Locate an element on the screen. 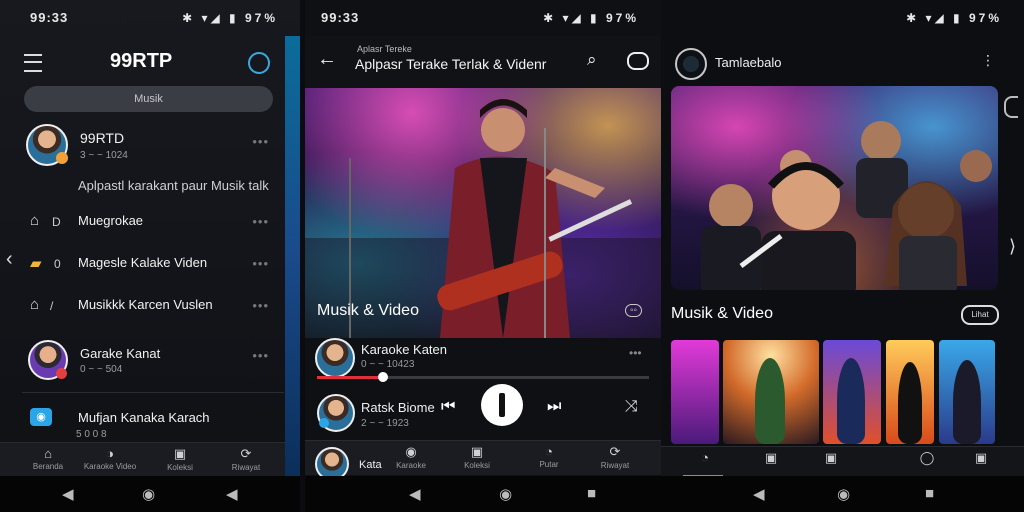 The image size is (1024, 512). section-title: Musik & Video is located at coordinates (722, 313).